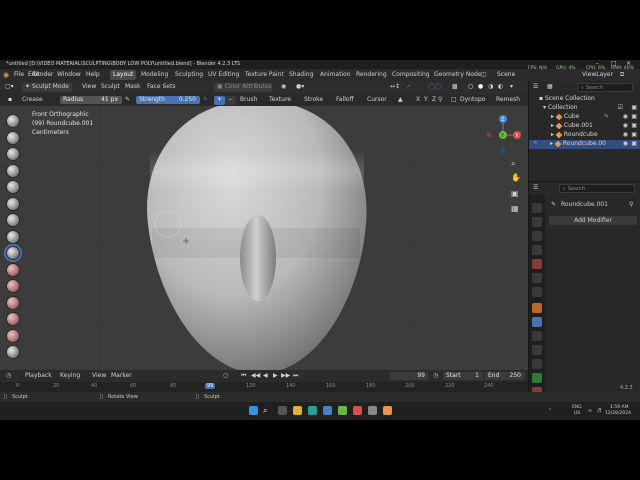  What do you see at coordinates (300, 87) in the screenshot?
I see `snap-icon: ●▾` at bounding box center [300, 87].